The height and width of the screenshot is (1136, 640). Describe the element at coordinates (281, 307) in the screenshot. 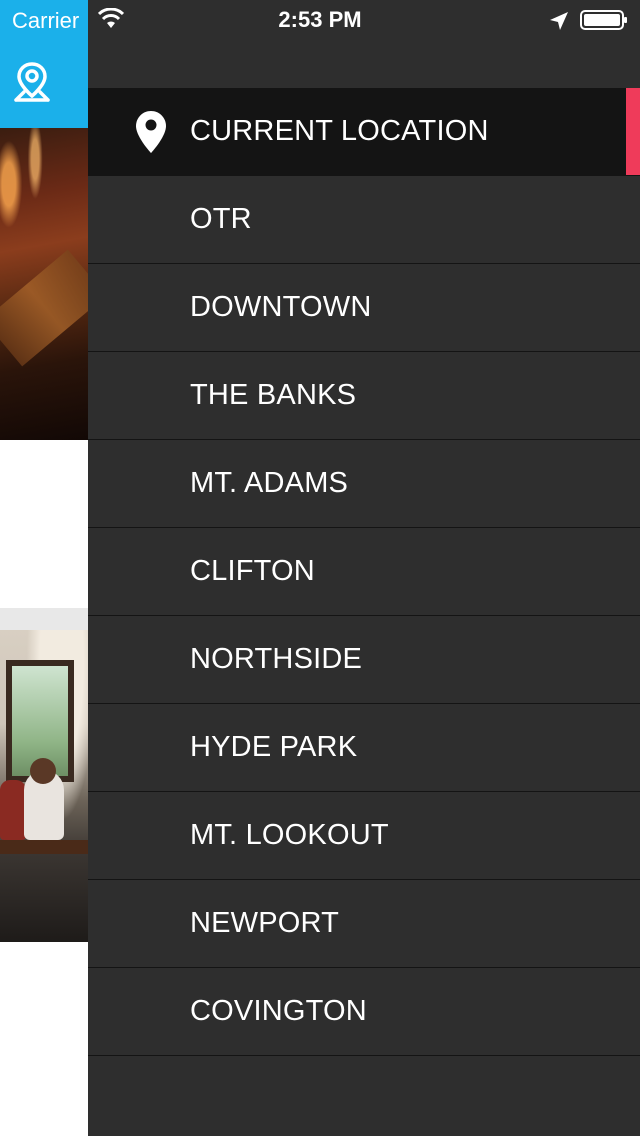

I see `menu-item-label: DOWNTOWN` at that location.